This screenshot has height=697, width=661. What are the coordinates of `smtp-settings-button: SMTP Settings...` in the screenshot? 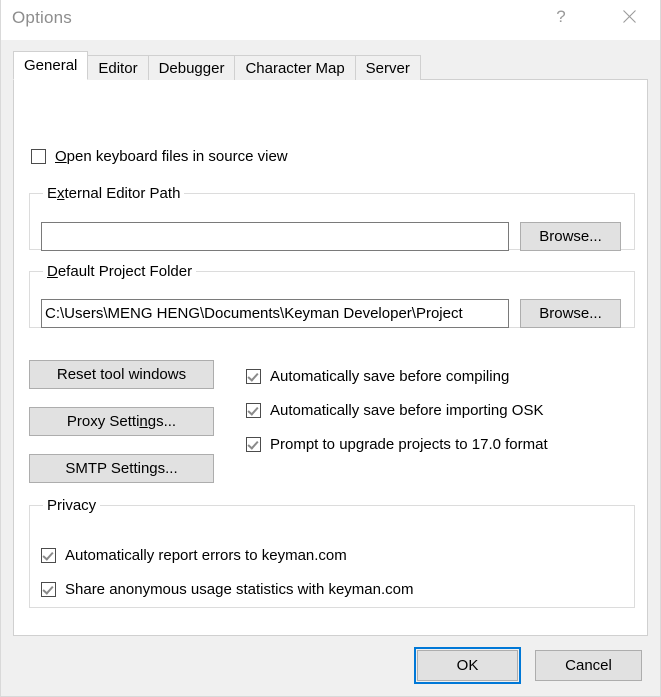 It's located at (121, 468).